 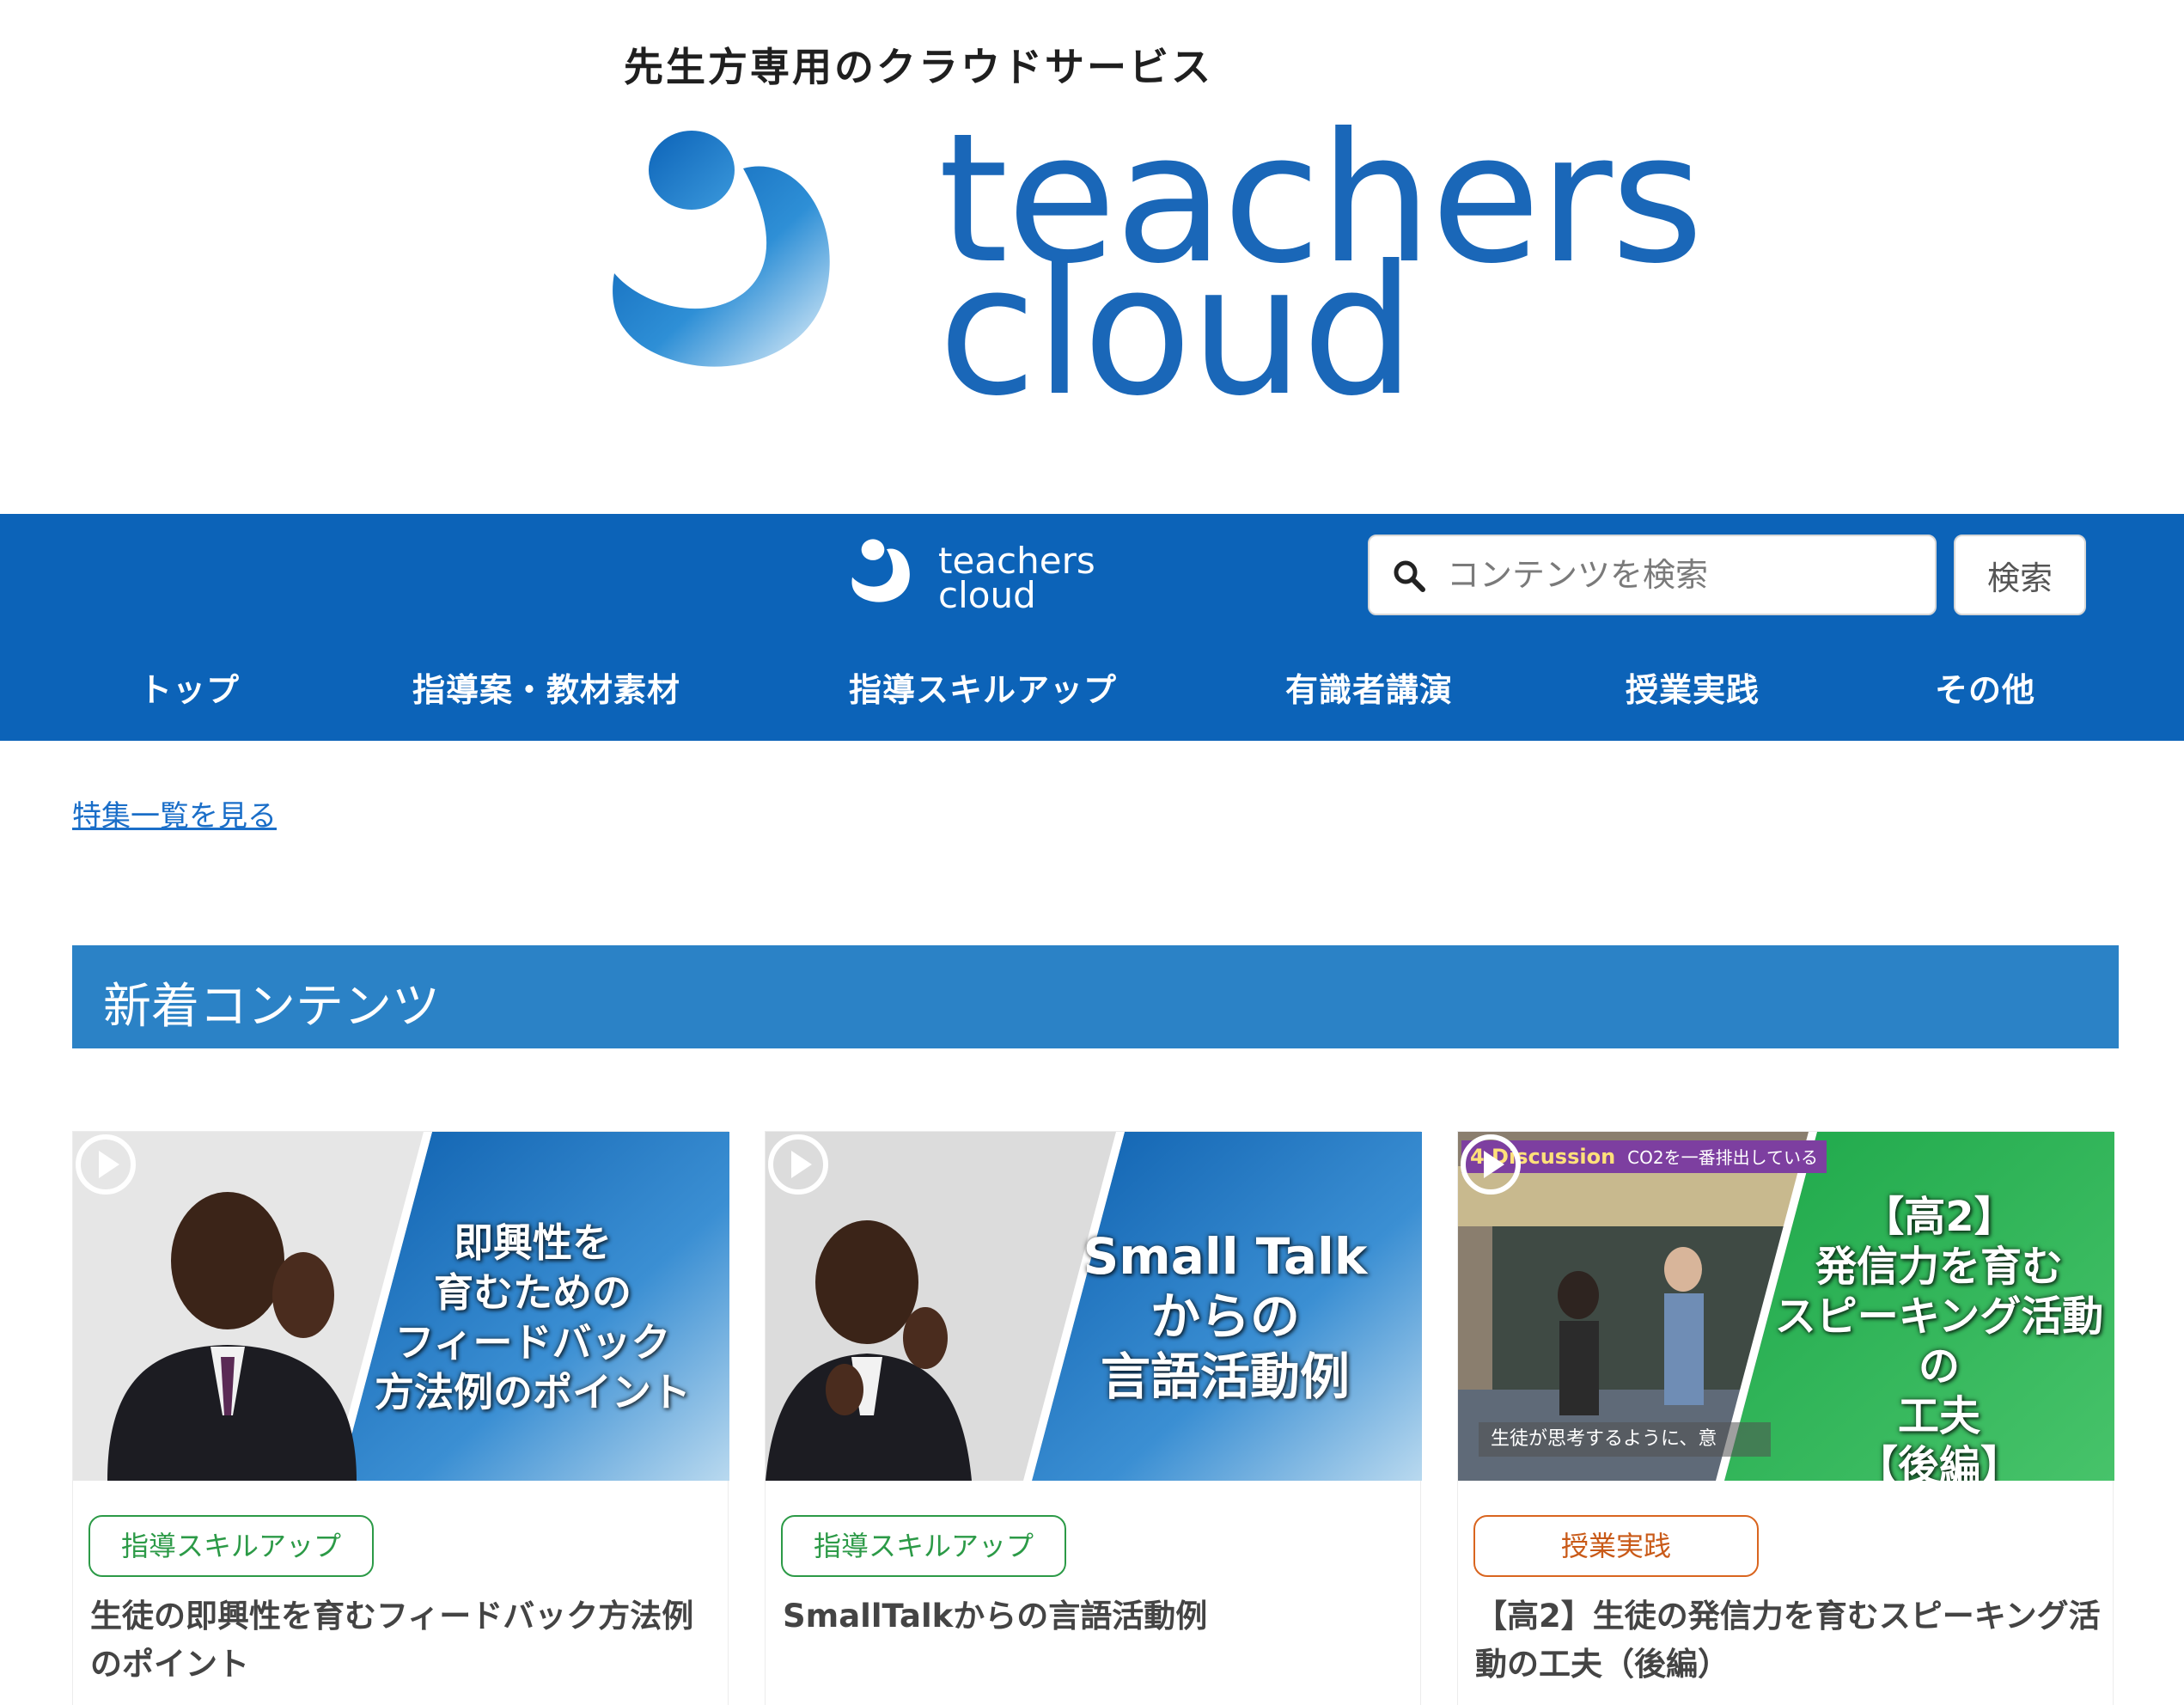 What do you see at coordinates (1939, 1337) in the screenshot?
I see `thumbnail-title: 【高2】 発信力を育む スピーキング活動の 工夫 【後編】` at bounding box center [1939, 1337].